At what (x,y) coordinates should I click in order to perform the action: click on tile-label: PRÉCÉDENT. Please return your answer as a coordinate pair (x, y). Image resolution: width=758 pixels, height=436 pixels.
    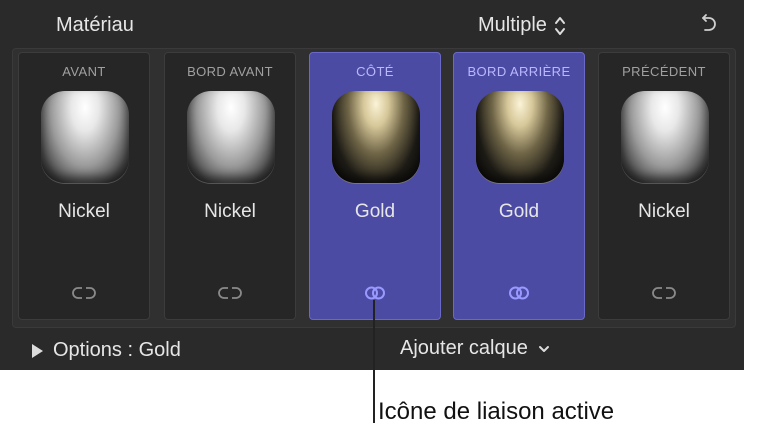
    Looking at the image, I should click on (664, 71).